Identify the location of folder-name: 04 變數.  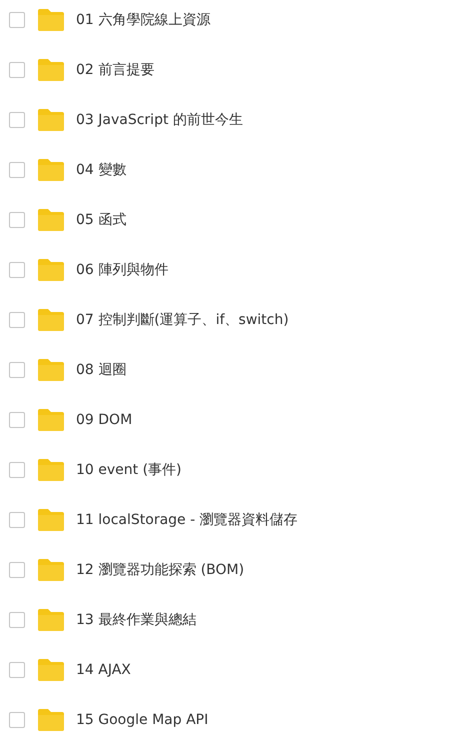
(101, 170).